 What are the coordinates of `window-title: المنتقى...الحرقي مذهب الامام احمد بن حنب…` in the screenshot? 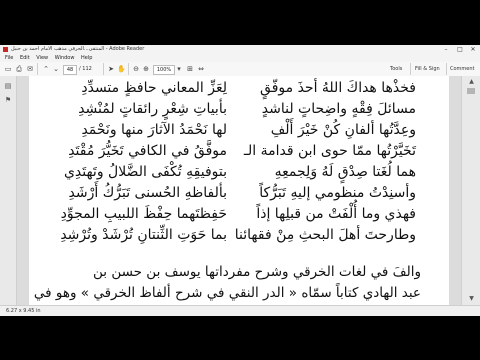 It's located at (78, 49).